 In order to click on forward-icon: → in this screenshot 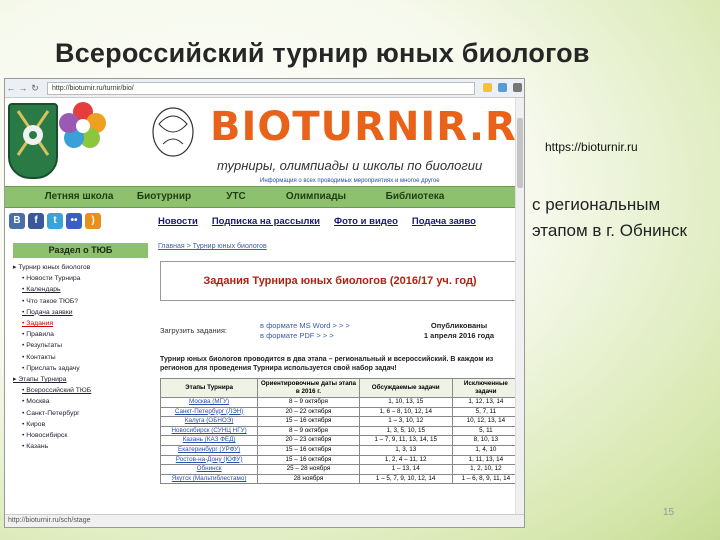, I will do `click(23, 88)`.